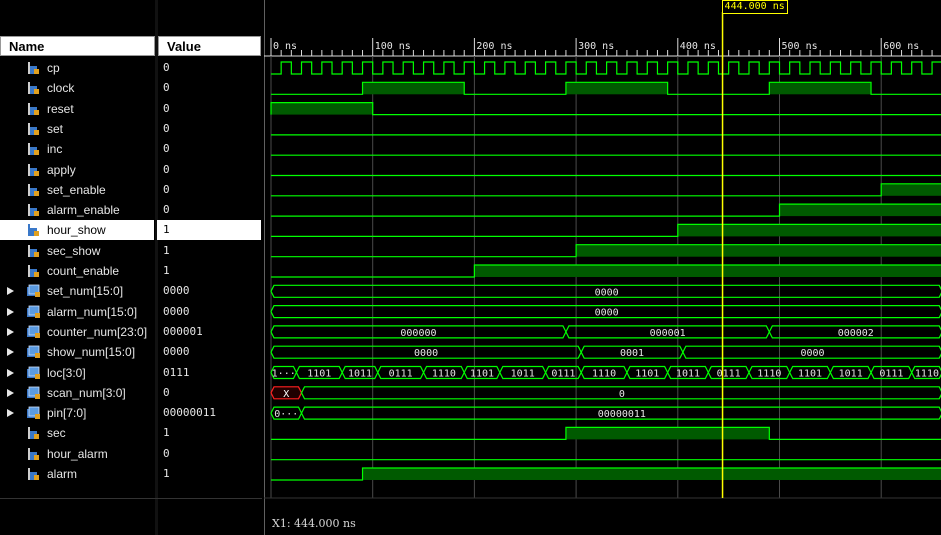 The height and width of the screenshot is (535, 941). I want to click on signal-name: show_num[15:0], so click(91, 352).